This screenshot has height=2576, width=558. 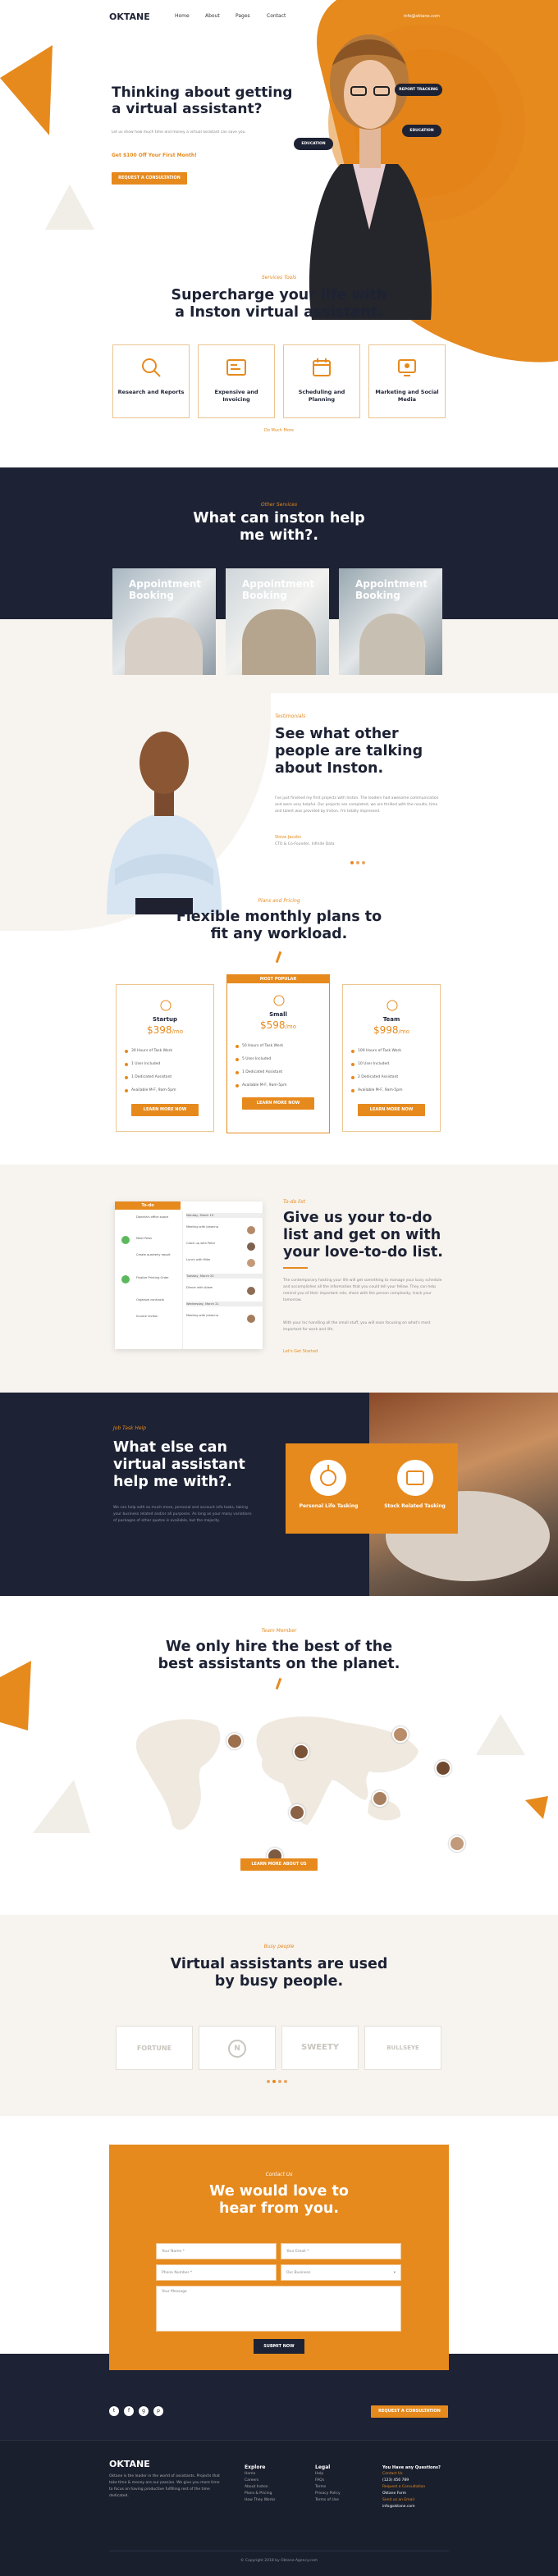 I want to click on world-map, so click(x=276, y=1774).